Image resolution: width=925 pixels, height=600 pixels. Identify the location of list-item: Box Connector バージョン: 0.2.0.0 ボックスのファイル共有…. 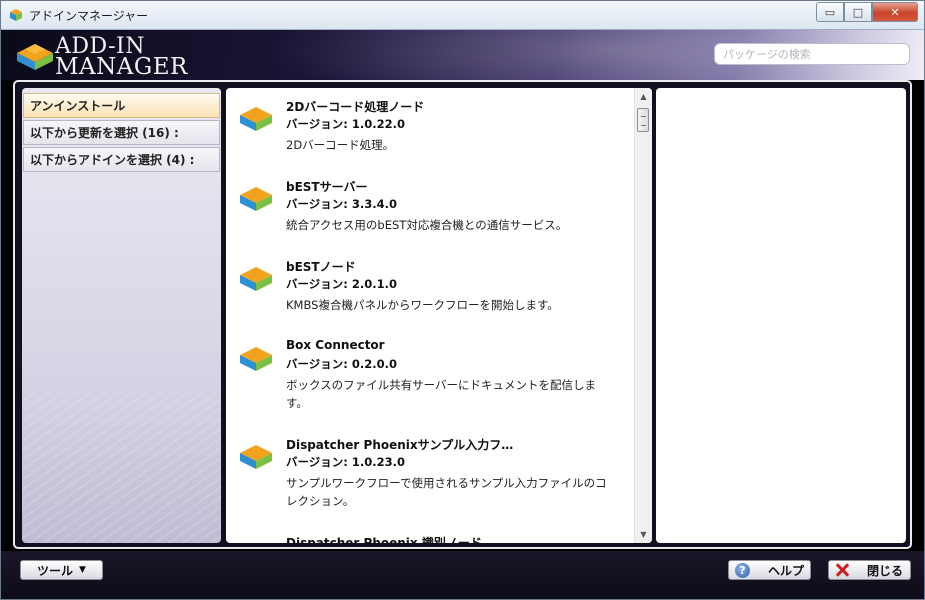
(426, 382).